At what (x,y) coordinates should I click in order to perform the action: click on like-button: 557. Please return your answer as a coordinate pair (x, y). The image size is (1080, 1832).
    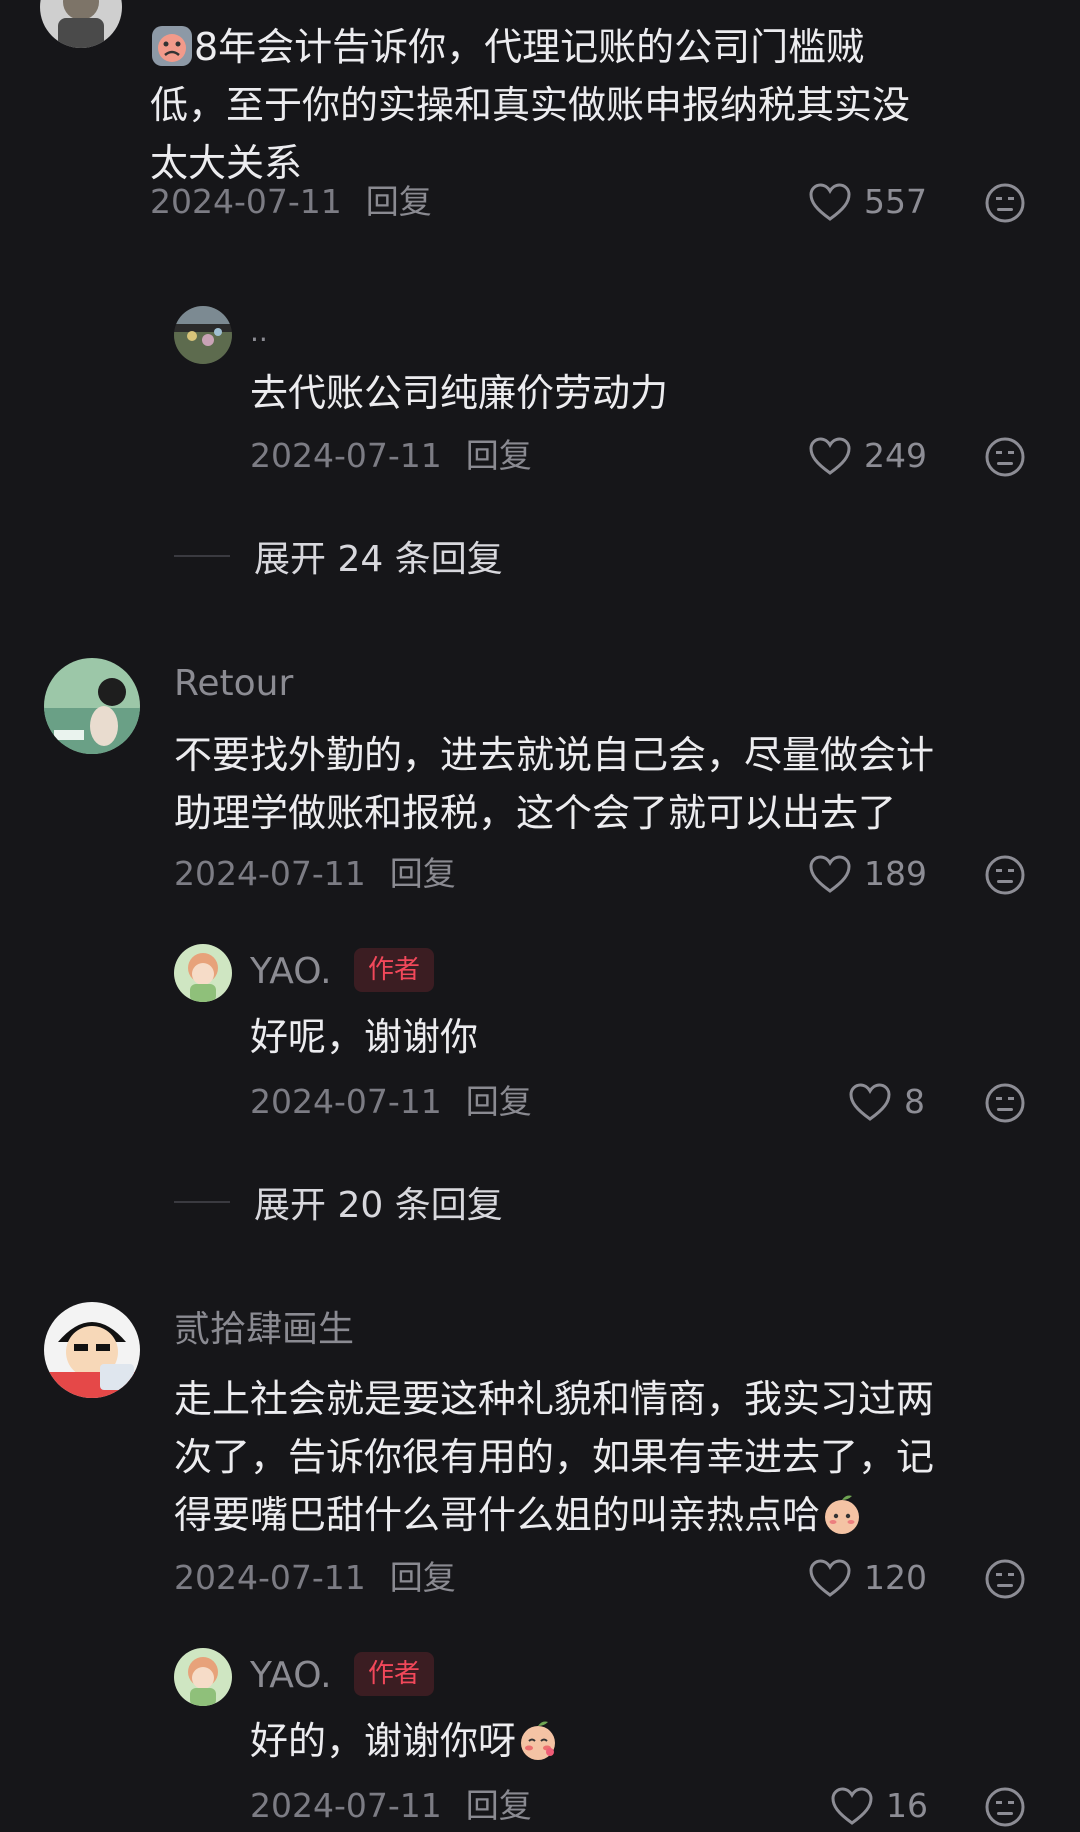
    Looking at the image, I should click on (867, 202).